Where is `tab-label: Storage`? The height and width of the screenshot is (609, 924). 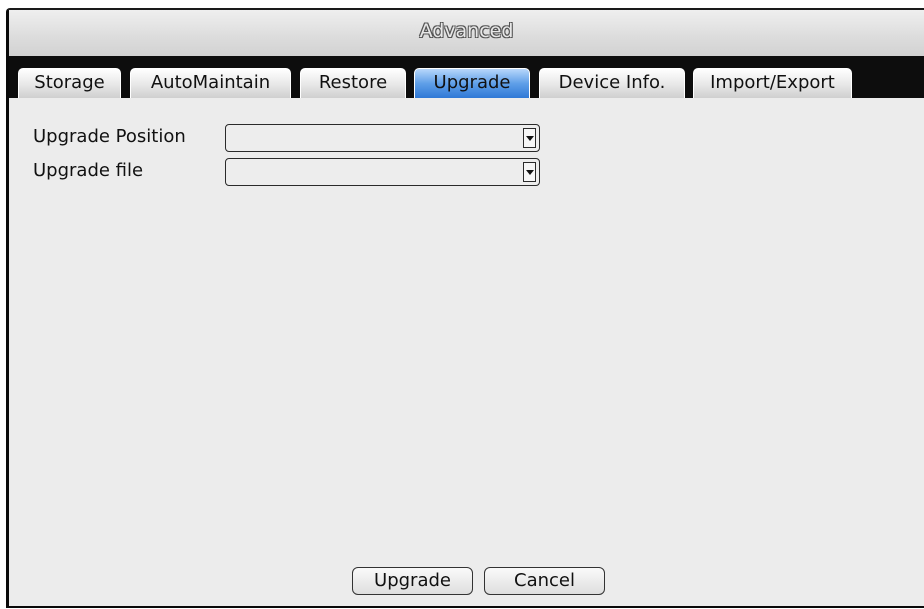
tab-label: Storage is located at coordinates (69, 82).